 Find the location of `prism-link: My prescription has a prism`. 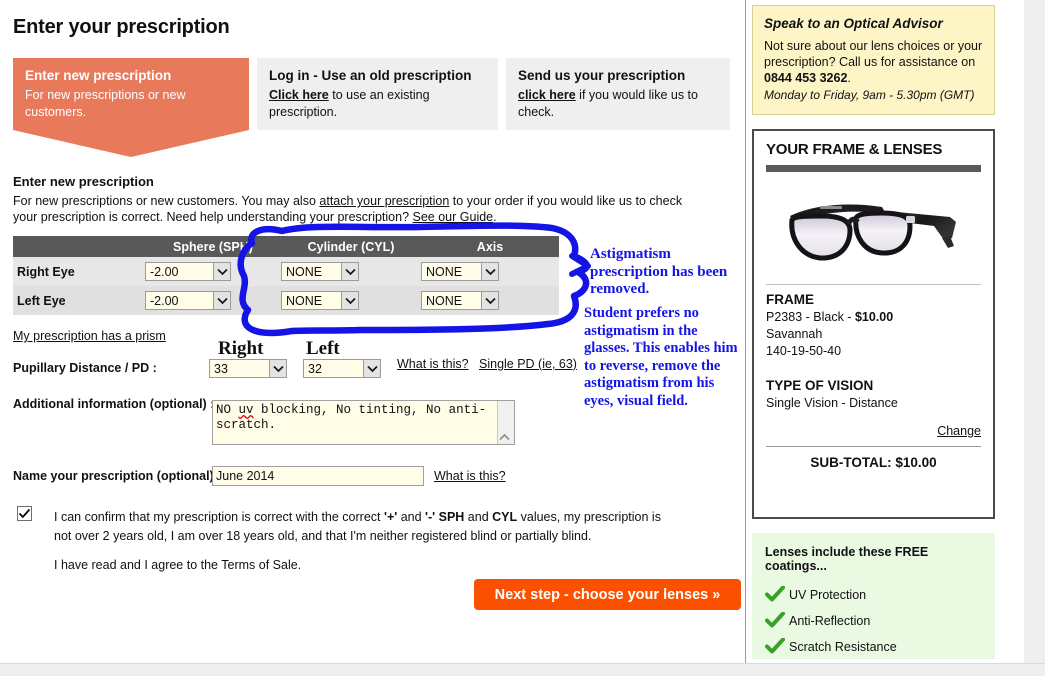

prism-link: My prescription has a prism is located at coordinates (89, 336).